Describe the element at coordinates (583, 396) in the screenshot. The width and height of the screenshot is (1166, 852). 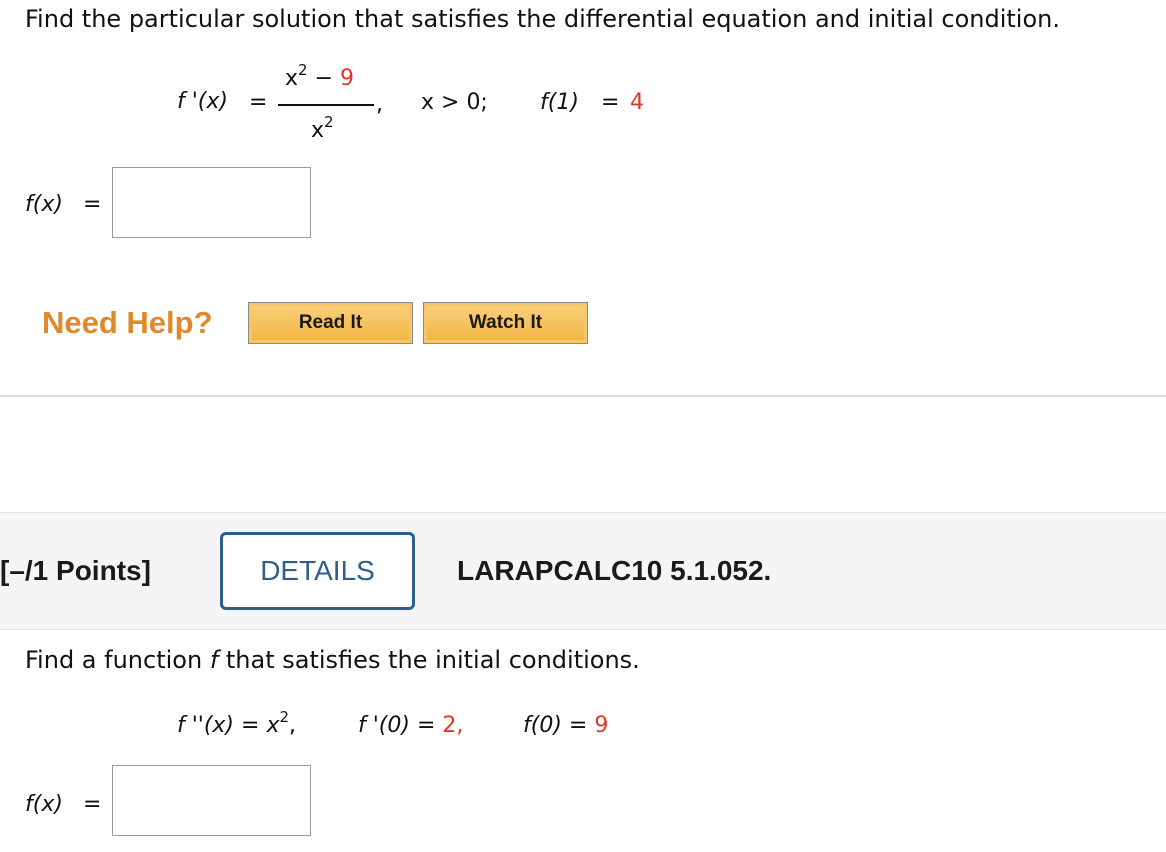
I see `question-divider` at that location.